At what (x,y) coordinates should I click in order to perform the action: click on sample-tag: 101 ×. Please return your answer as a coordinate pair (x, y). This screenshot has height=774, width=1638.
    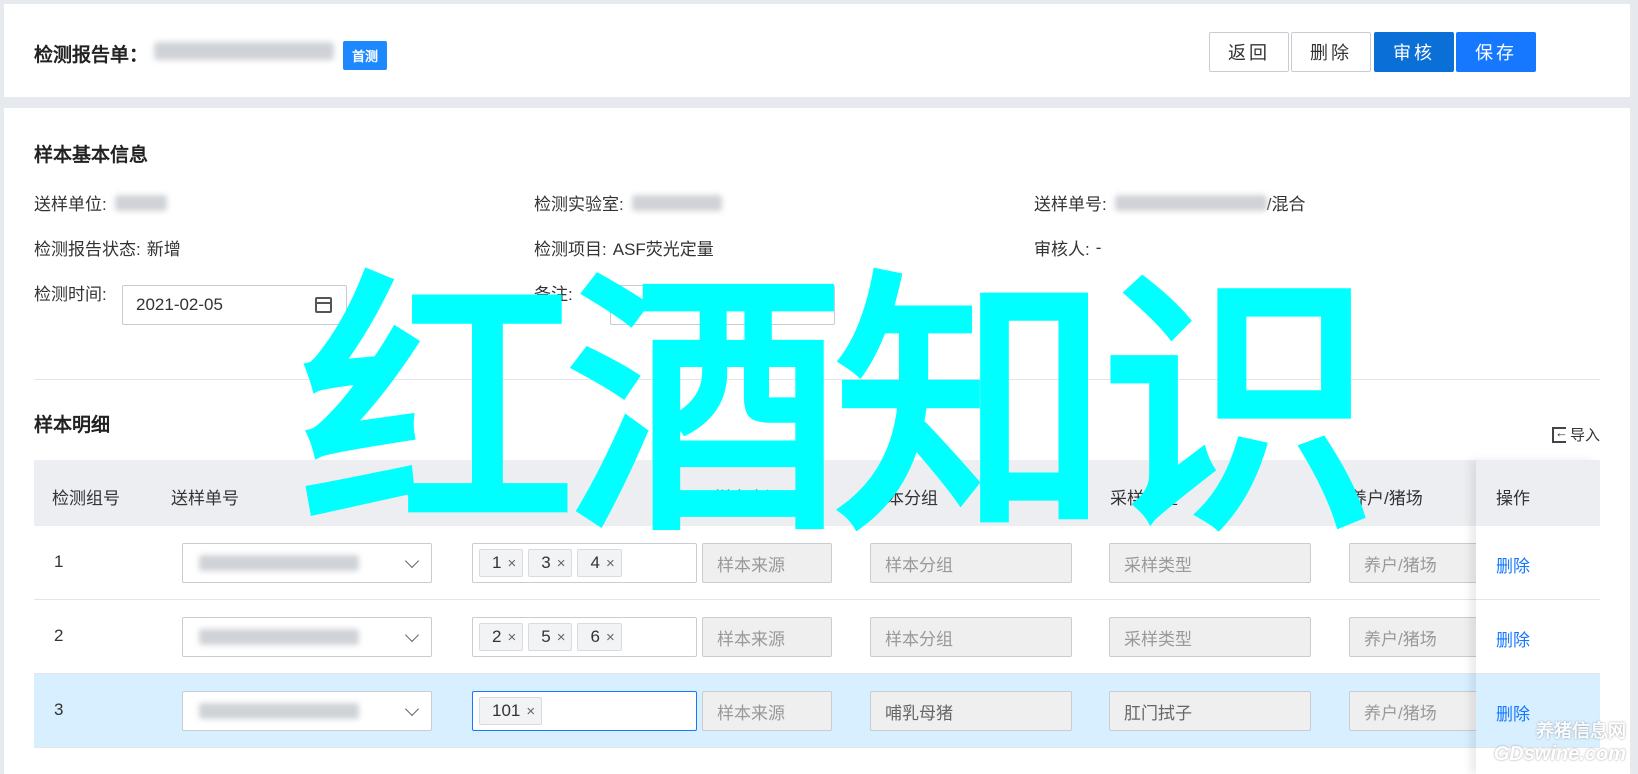
    Looking at the image, I should click on (511, 711).